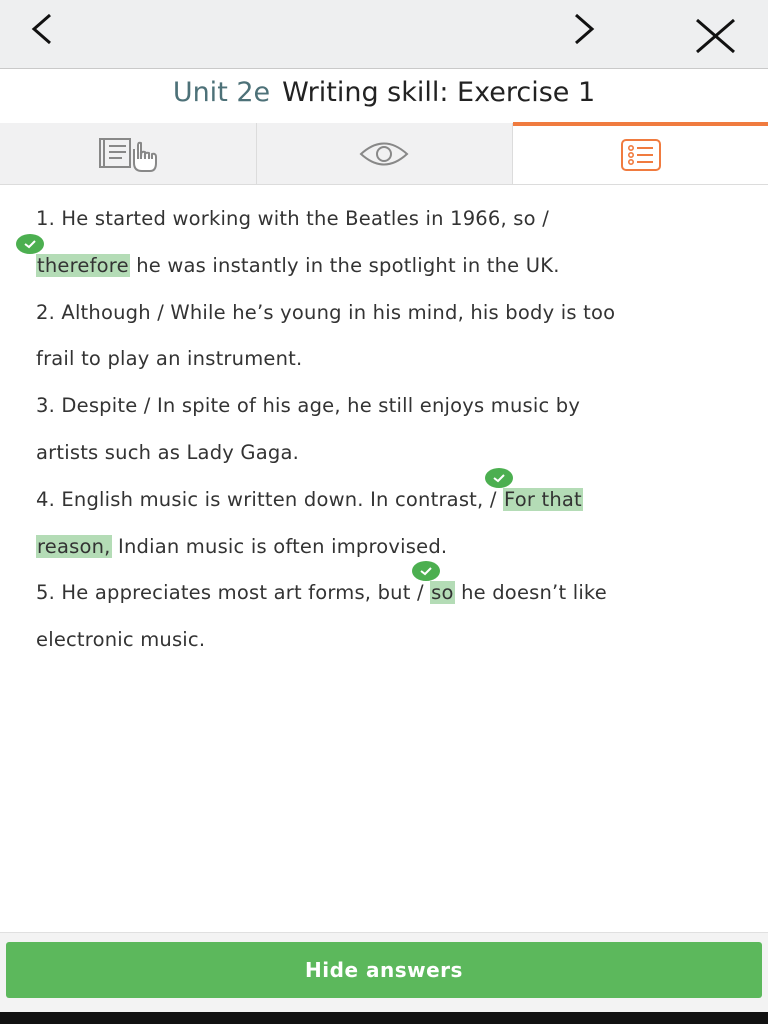  I want to click on tab-questions, so click(640, 153).